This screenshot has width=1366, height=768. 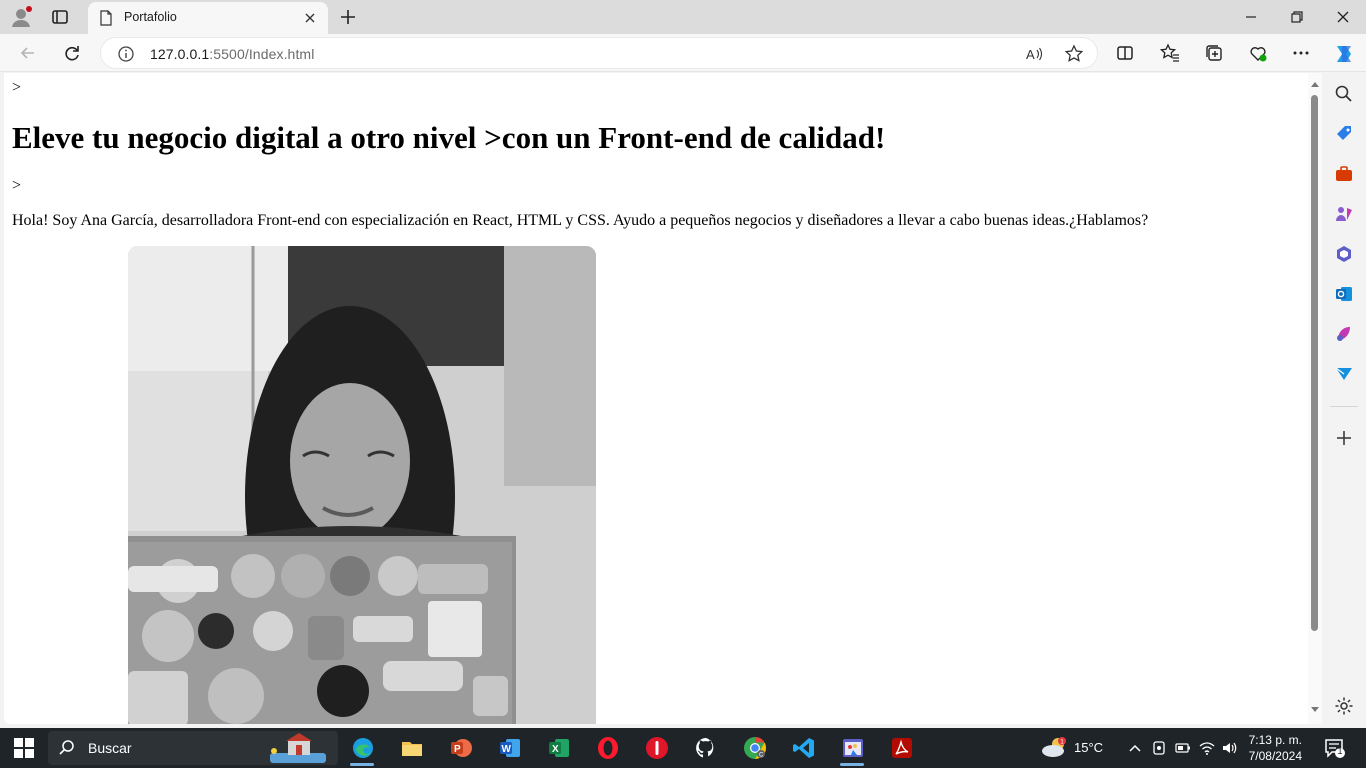 What do you see at coordinates (1271, 748) in the screenshot?
I see `taskbar-clock: 7:13 p. m. 7/08/2024` at bounding box center [1271, 748].